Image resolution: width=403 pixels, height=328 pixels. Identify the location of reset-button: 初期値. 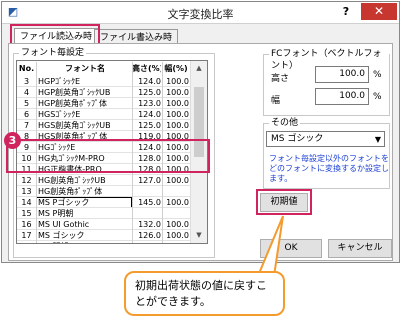
(284, 202).